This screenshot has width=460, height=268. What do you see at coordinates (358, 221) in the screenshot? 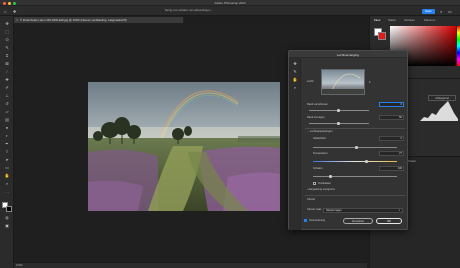
I see `cancel-button: Annuleren` at bounding box center [358, 221].